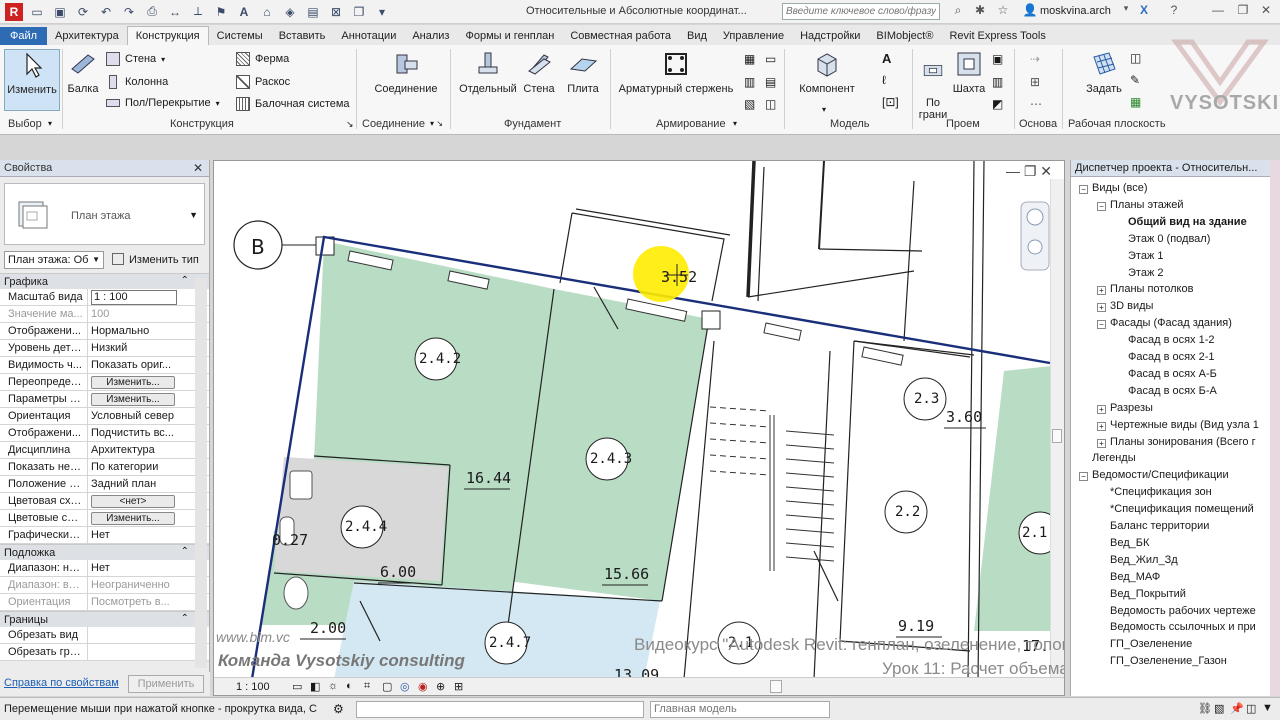  Describe the element at coordinates (267, 12) in the screenshot. I see `3d-view-icon: ⌂` at that location.